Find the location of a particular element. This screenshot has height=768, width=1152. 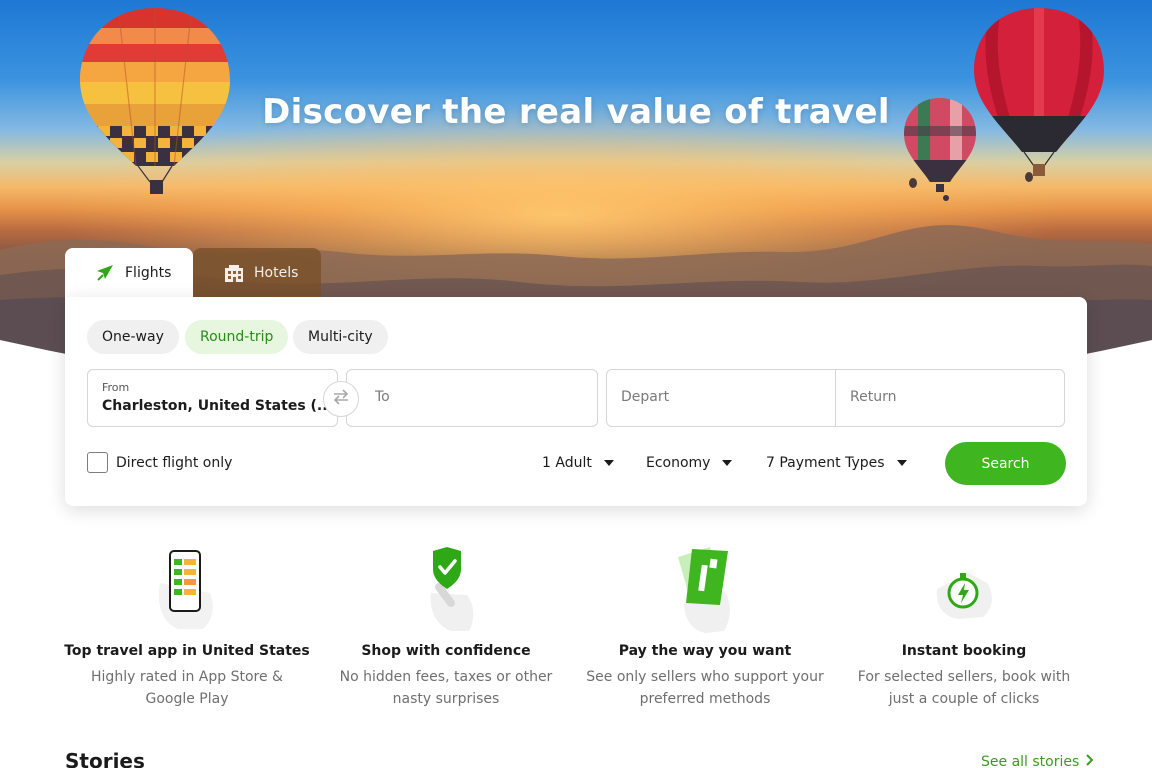

swap-arrows-icon is located at coordinates (341, 399).